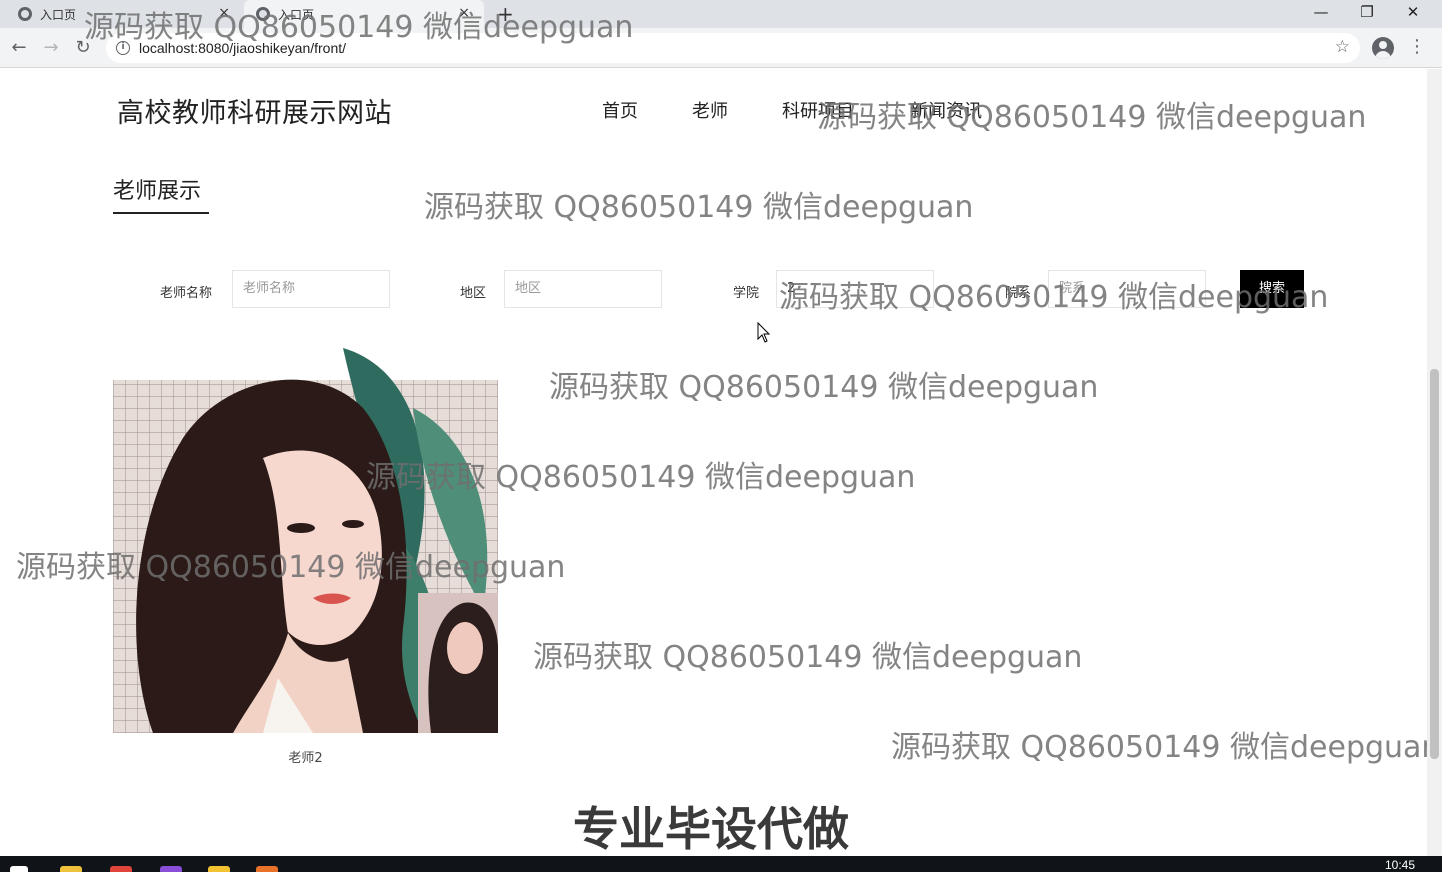 This screenshot has width=1442, height=872. Describe the element at coordinates (818, 110) in the screenshot. I see `nav-item-research-projects: 科研项目` at that location.